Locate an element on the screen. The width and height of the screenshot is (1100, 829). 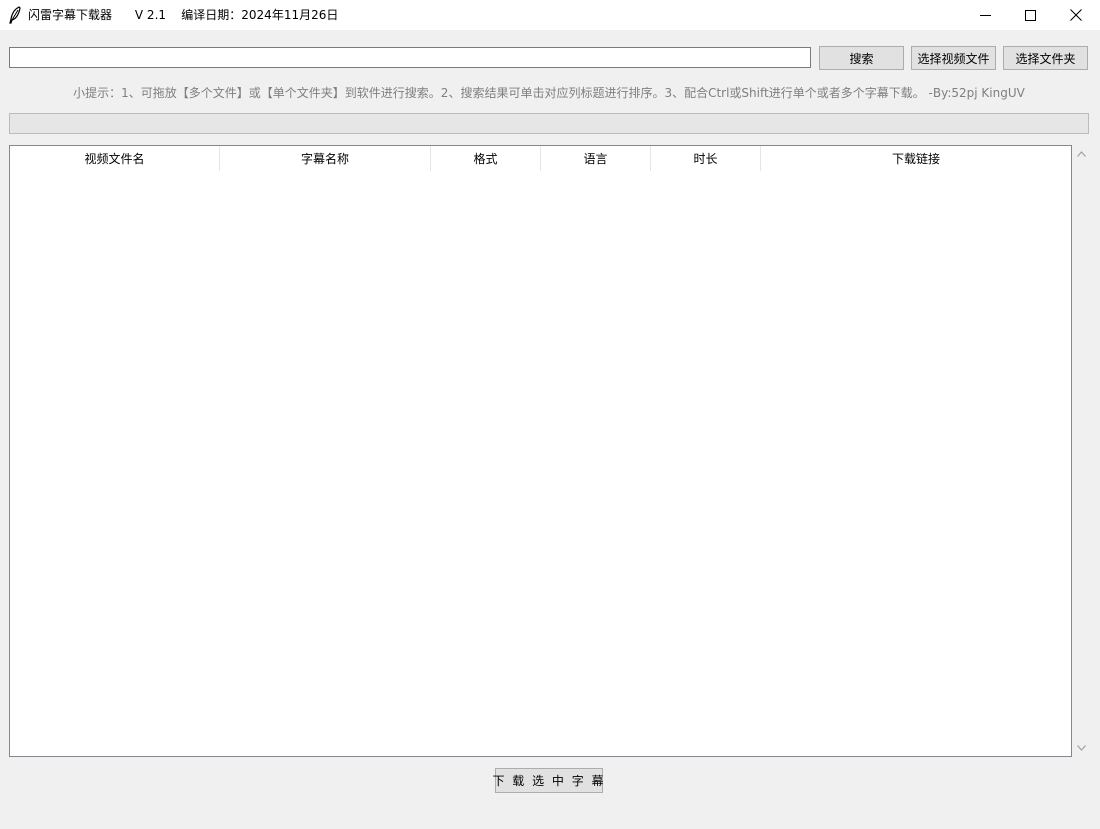
search-button: 搜索 is located at coordinates (861, 58).